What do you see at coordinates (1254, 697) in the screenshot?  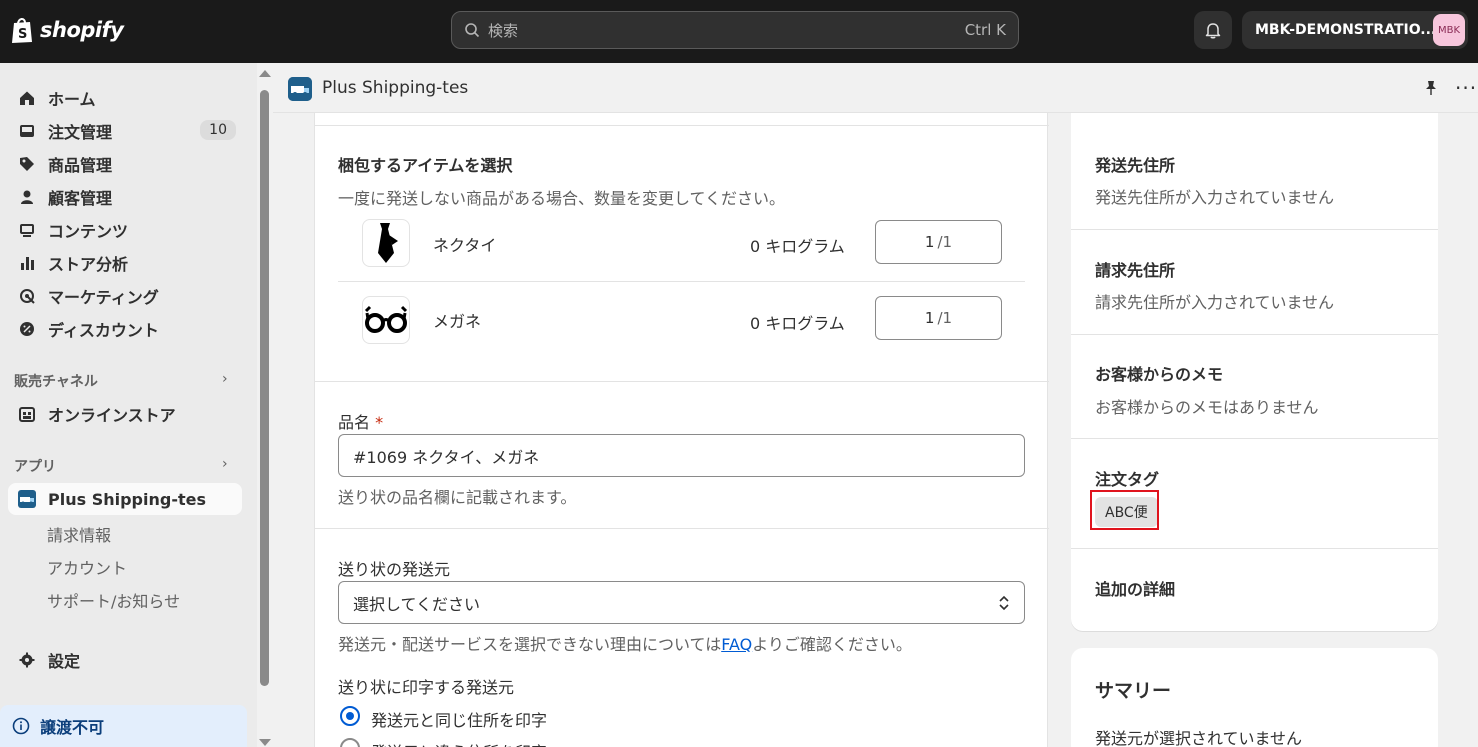 I see `summary-card: サマリー 発送元が選択されていません` at bounding box center [1254, 697].